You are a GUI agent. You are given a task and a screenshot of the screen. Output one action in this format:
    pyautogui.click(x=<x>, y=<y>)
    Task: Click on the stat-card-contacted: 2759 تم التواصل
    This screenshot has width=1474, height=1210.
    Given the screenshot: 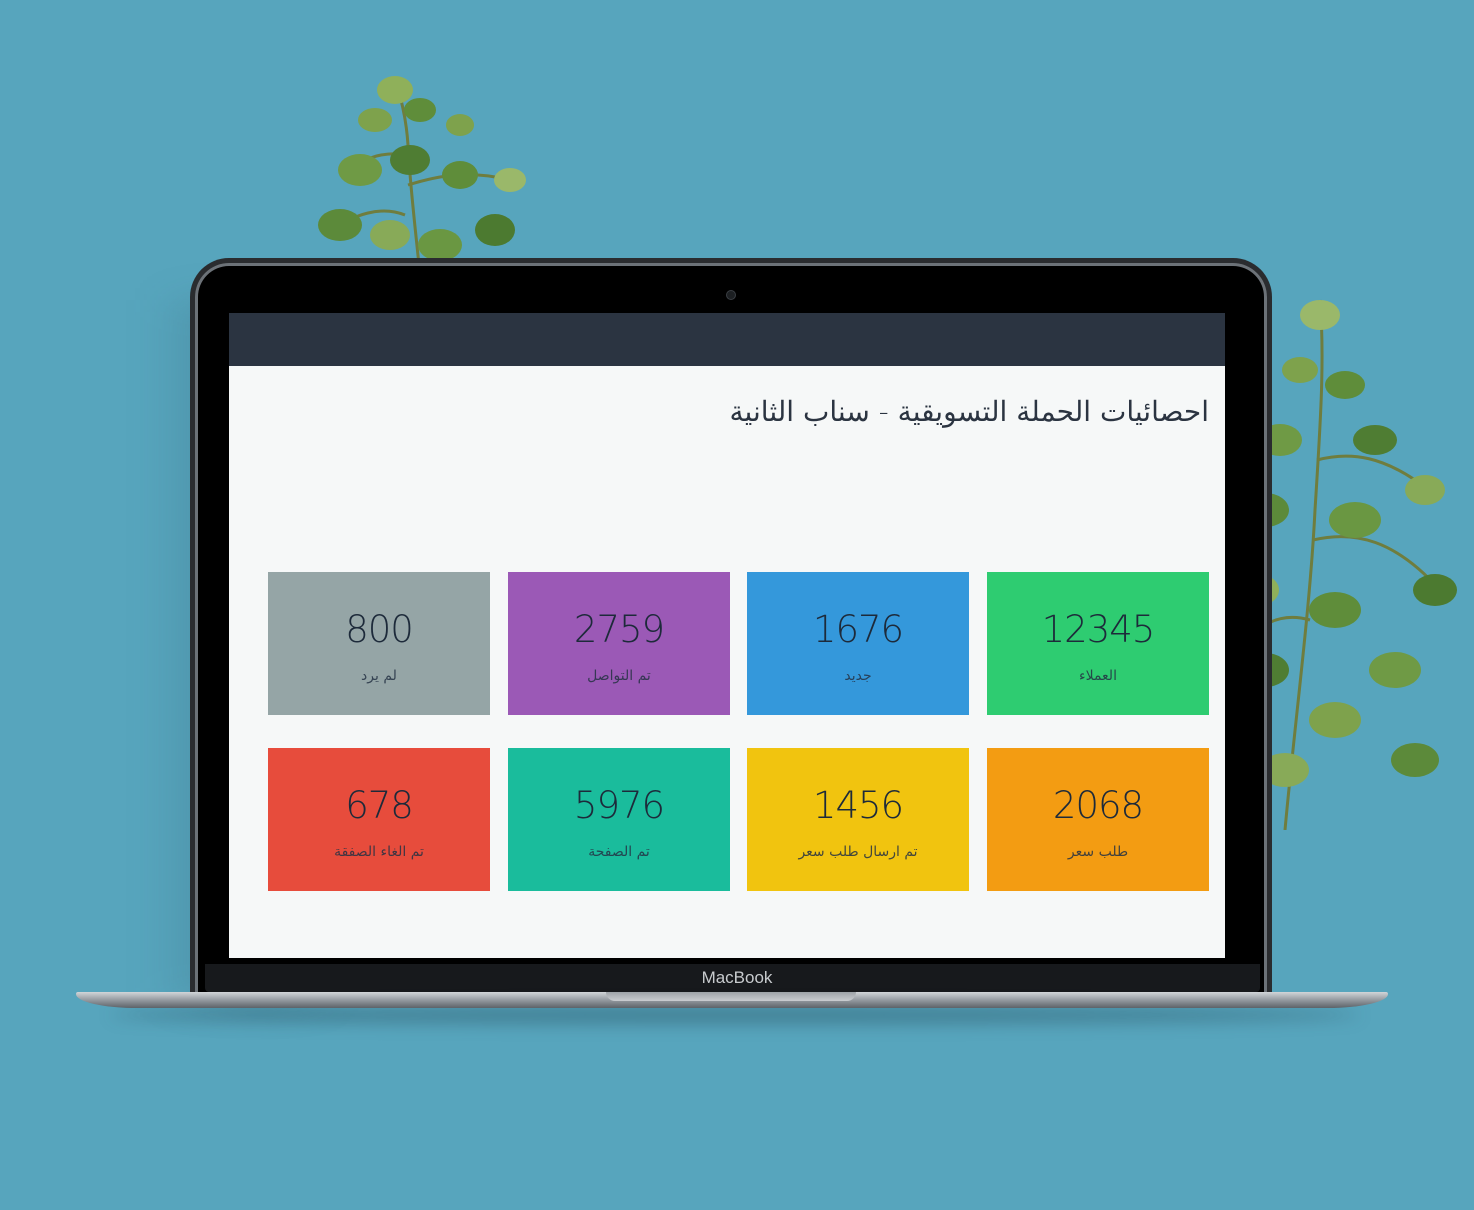 What is the action you would take?
    pyautogui.click(x=619, y=643)
    